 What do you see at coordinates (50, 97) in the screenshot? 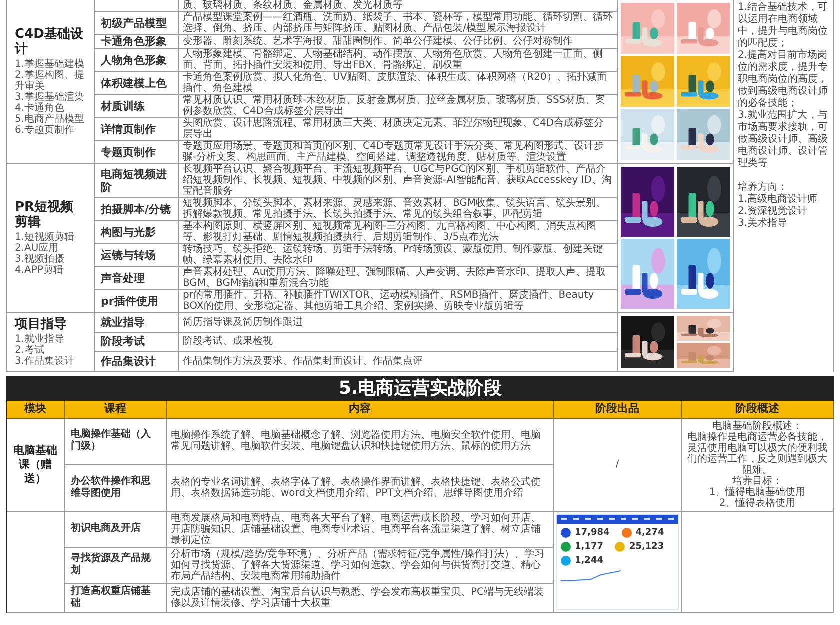
I see `module-point: 3.掌握基础渲染` at bounding box center [50, 97].